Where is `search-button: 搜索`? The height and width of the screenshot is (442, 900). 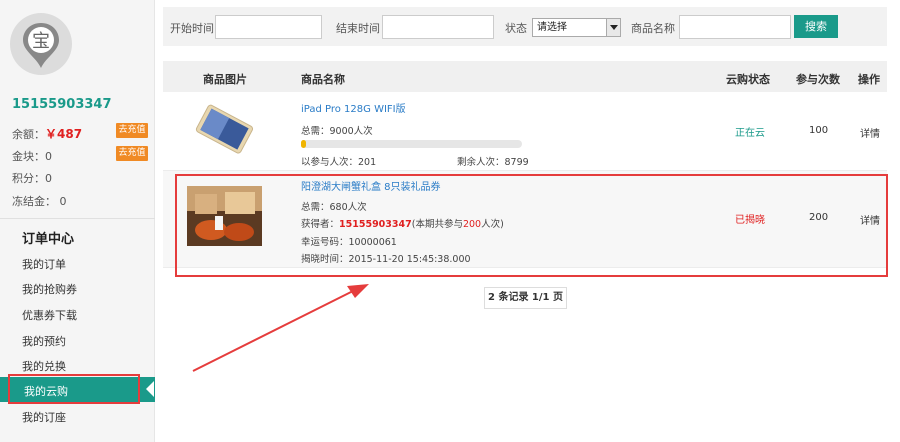
search-button: 搜索 is located at coordinates (816, 26).